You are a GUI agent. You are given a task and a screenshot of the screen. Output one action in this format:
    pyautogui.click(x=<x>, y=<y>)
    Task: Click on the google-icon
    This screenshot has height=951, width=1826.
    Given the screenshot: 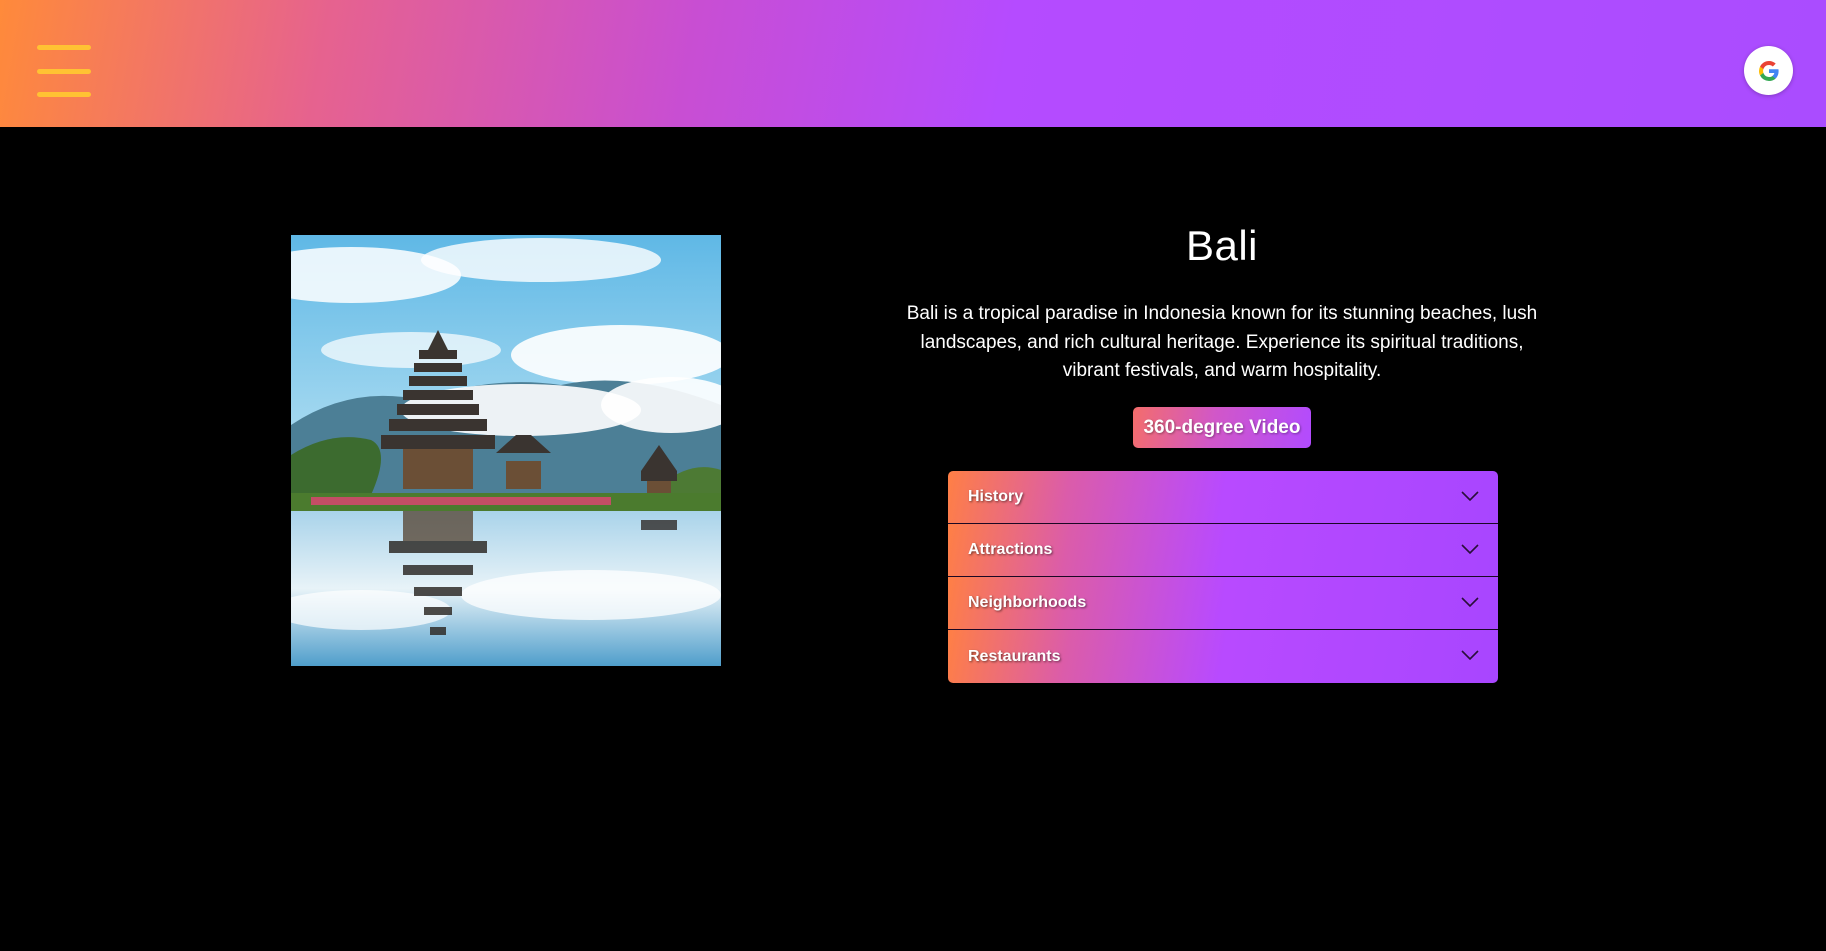 What is the action you would take?
    pyautogui.click(x=1768, y=70)
    